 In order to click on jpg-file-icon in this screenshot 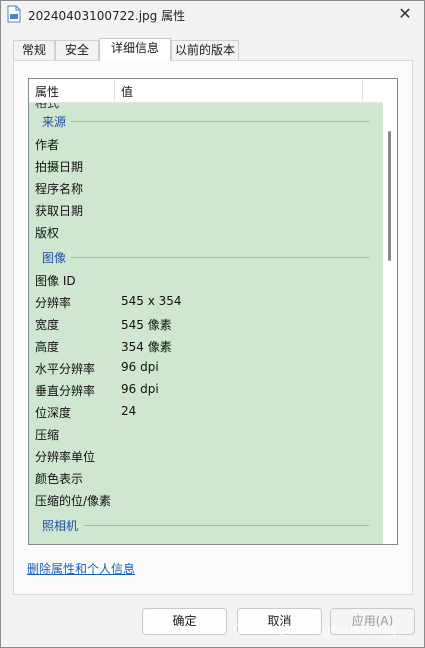, I will do `click(14, 14)`.